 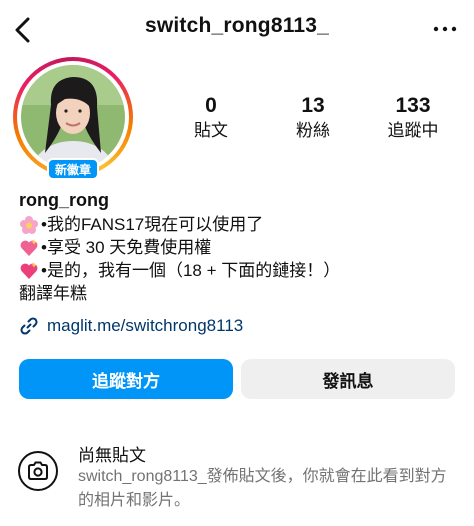 I want to click on top-bar: switch_rong8113_, so click(x=237, y=30).